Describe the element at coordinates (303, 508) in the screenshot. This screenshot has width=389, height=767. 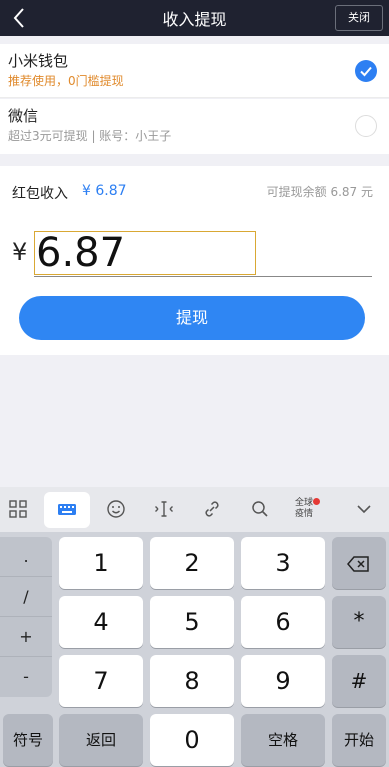
I see `news-badge-label: 全球 疫情` at that location.